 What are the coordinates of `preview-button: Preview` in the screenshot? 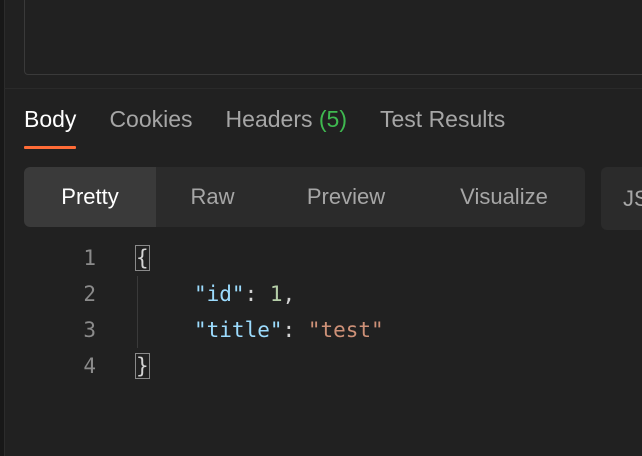 It's located at (346, 197).